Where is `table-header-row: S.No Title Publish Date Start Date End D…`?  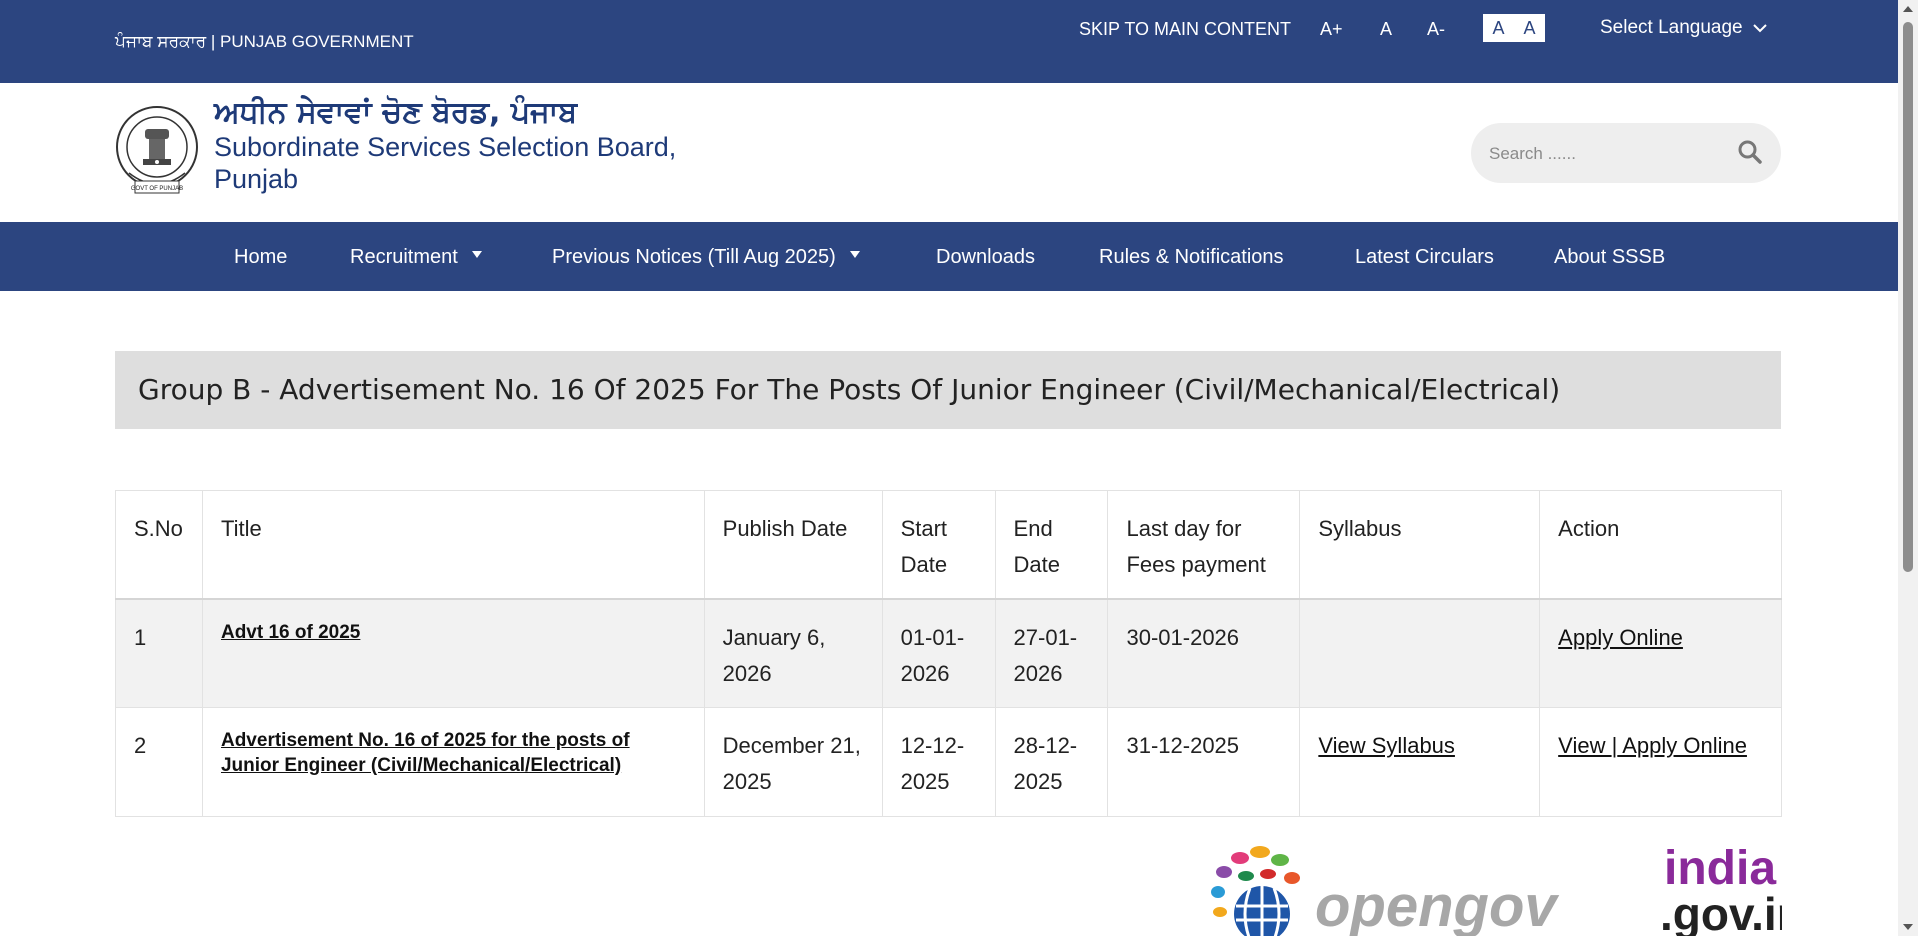 table-header-row: S.No Title Publish Date Start Date End D… is located at coordinates (948, 544).